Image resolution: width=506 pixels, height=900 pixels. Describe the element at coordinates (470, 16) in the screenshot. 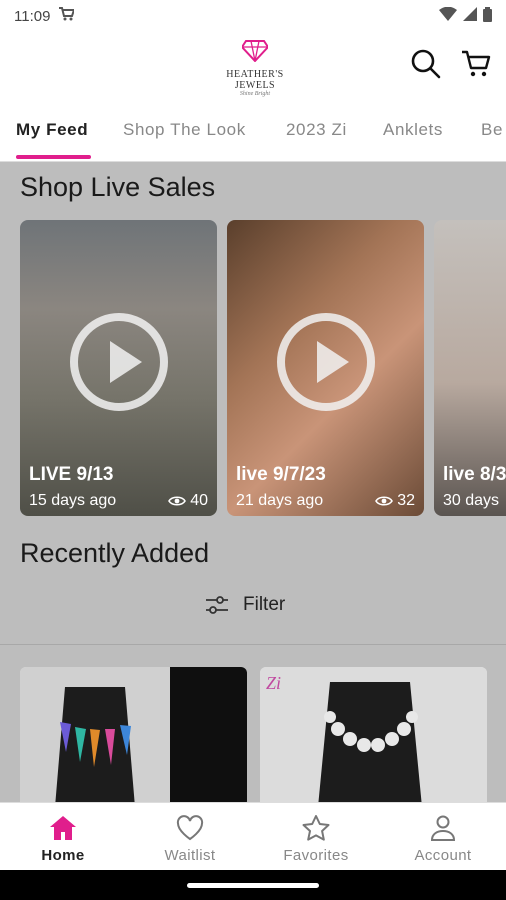

I see `signal-icon` at that location.